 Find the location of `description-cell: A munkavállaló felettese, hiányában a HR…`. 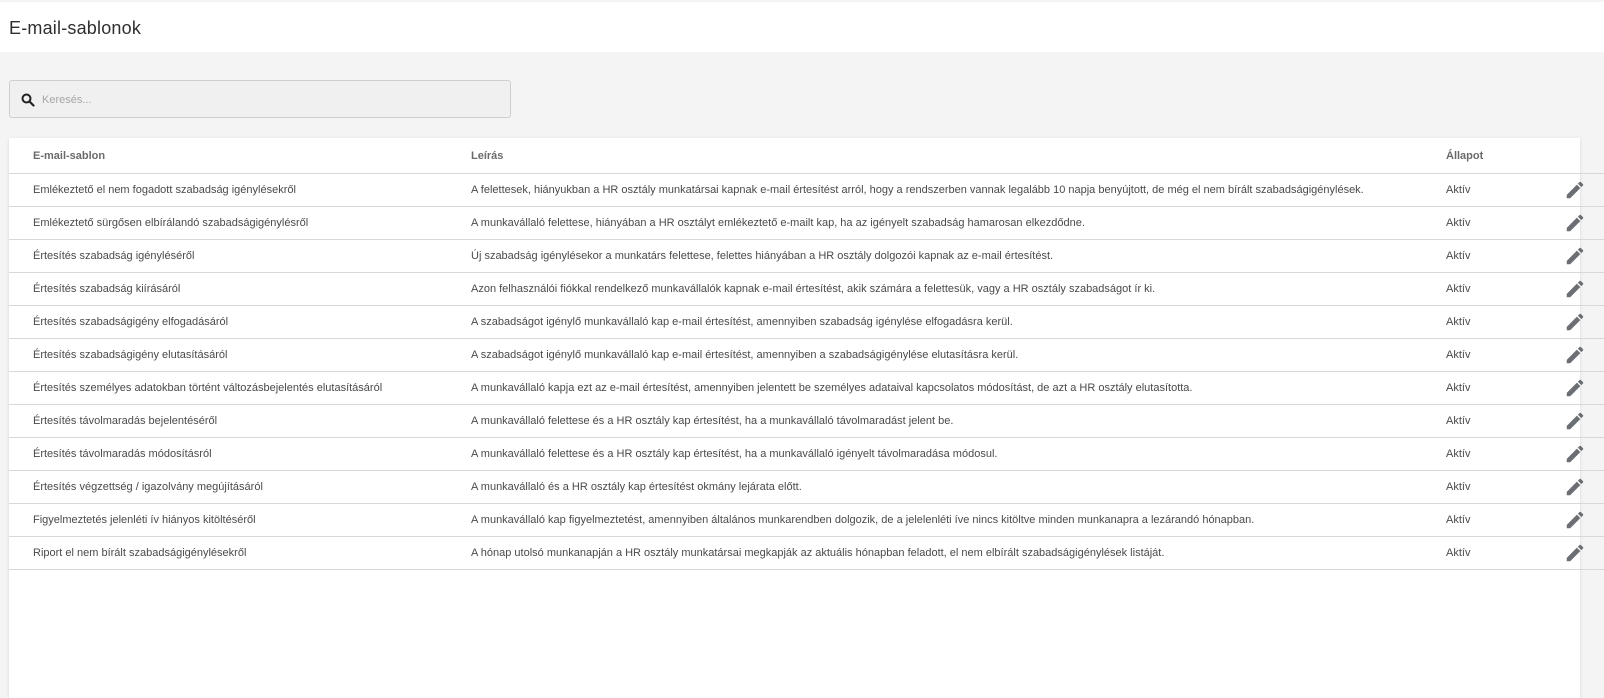

description-cell: A munkavállaló felettese, hiányában a HR… is located at coordinates (958, 223).